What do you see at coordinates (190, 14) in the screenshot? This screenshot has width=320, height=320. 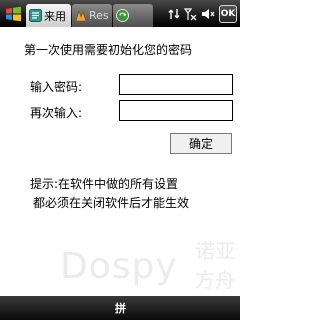 I see `no-signal-icon` at bounding box center [190, 14].